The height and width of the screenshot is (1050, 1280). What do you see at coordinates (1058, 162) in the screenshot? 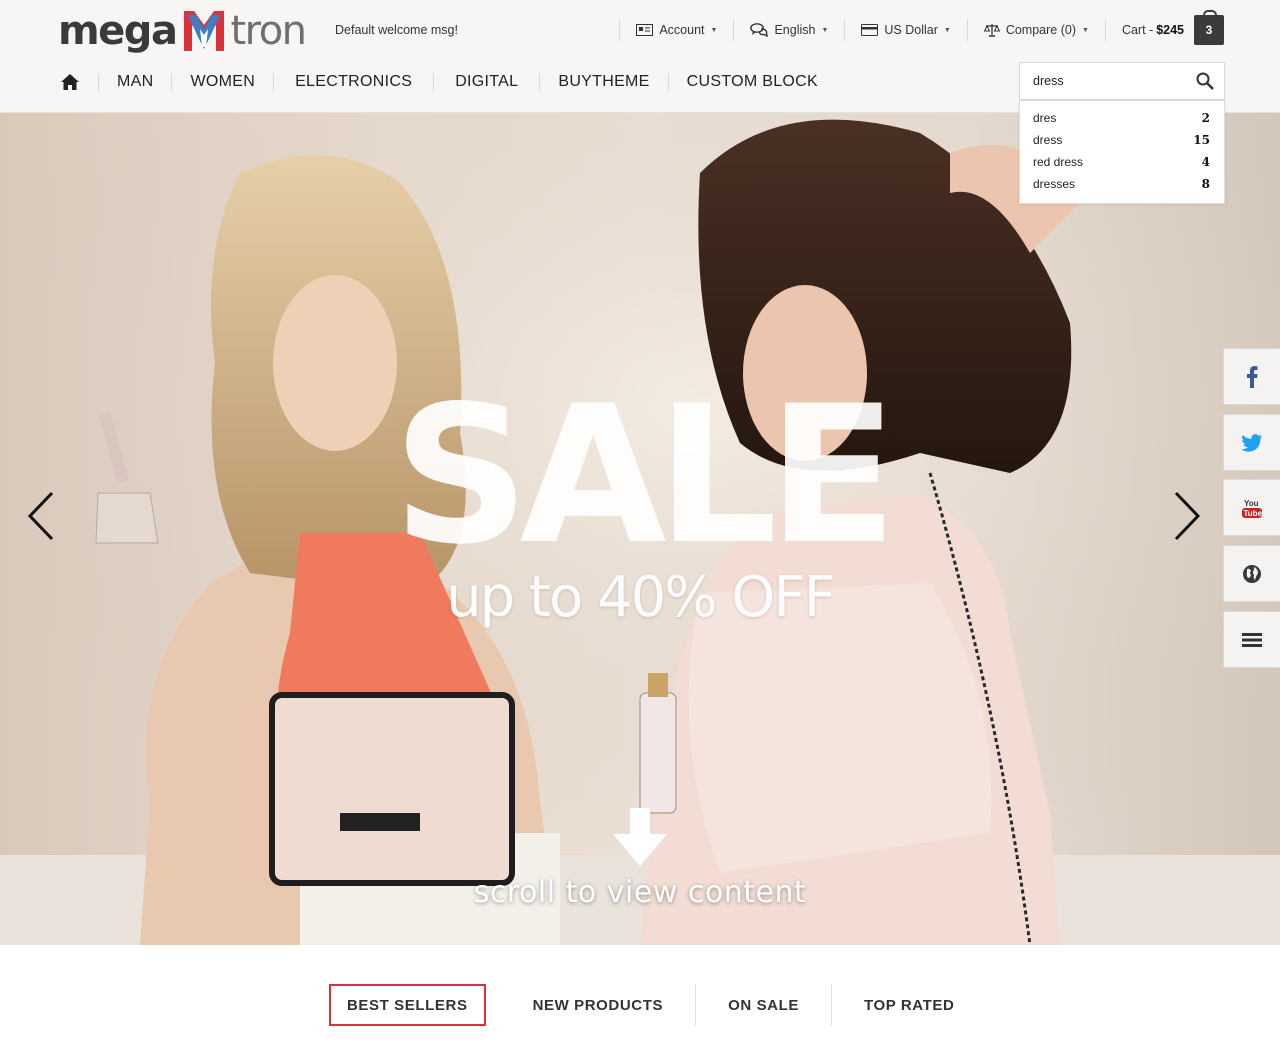
I see `suggestion-term: red dress` at bounding box center [1058, 162].